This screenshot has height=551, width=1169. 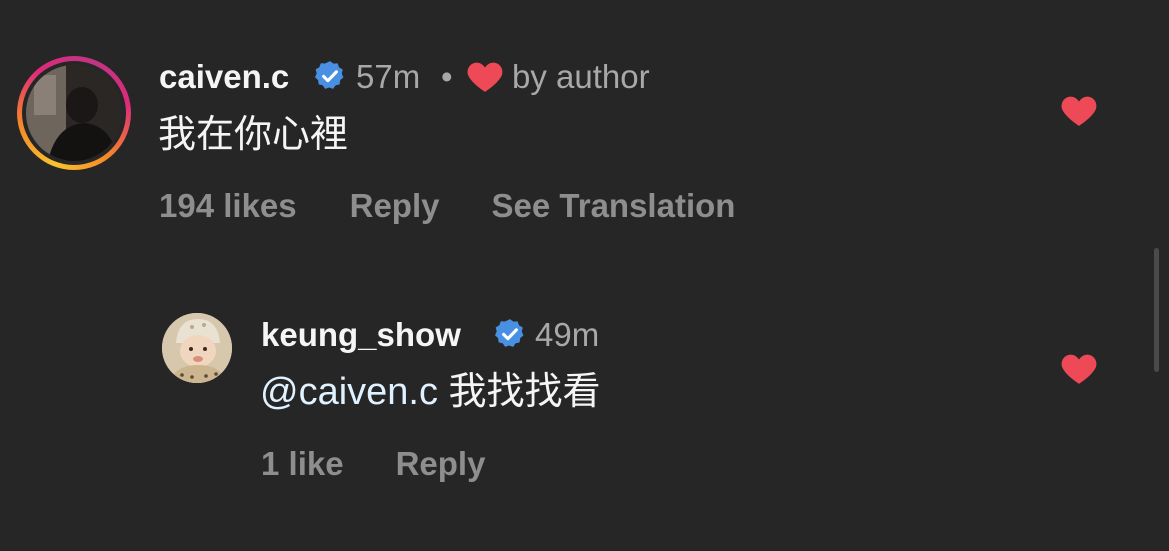 What do you see at coordinates (567, 334) in the screenshot?
I see `comment-timestamp: 49m` at bounding box center [567, 334].